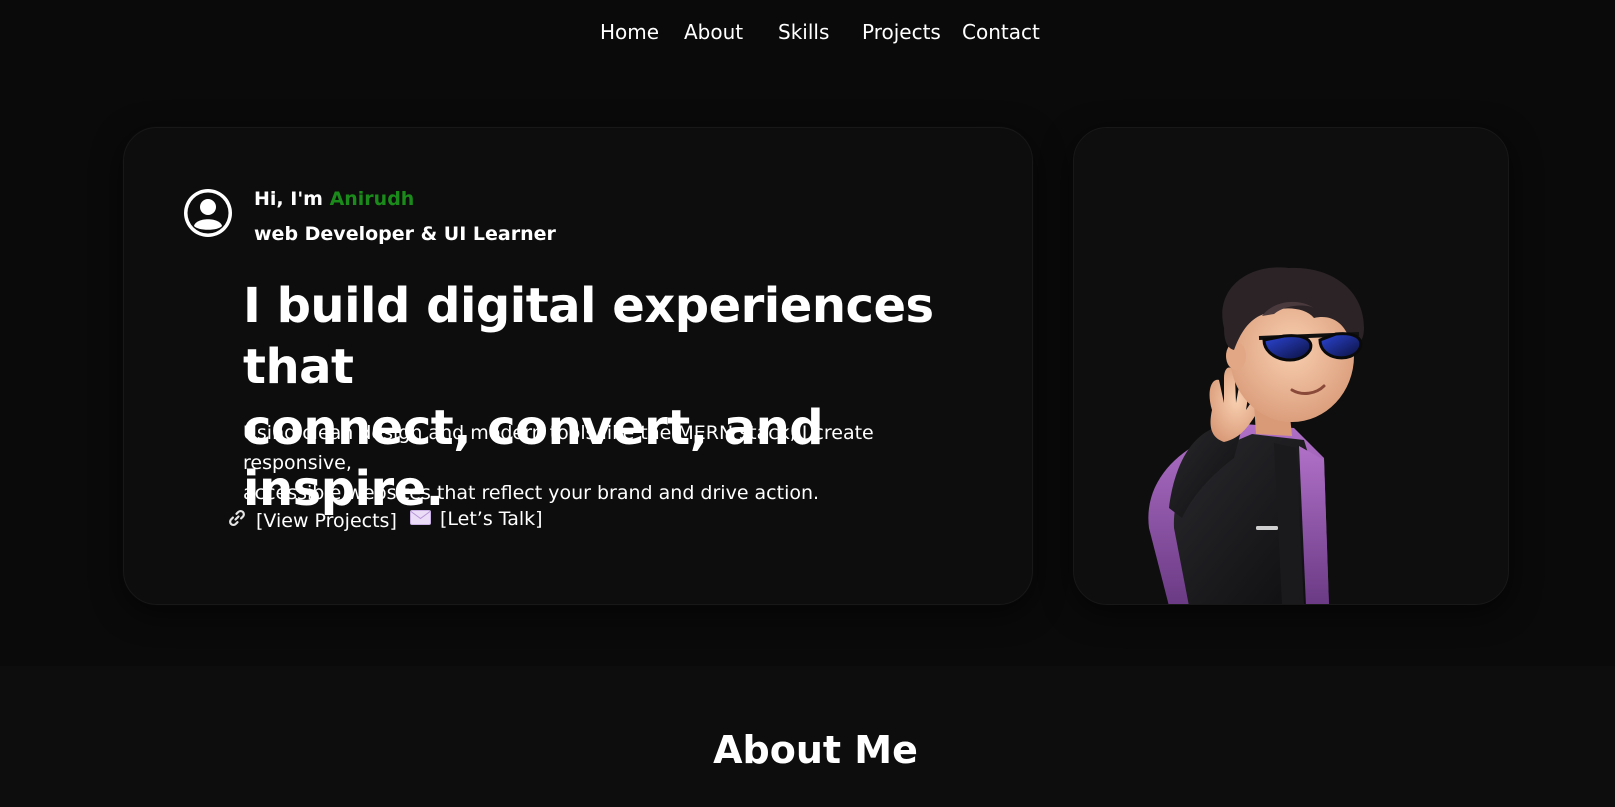 The width and height of the screenshot is (1615, 807). I want to click on envelope-icon, so click(420, 519).